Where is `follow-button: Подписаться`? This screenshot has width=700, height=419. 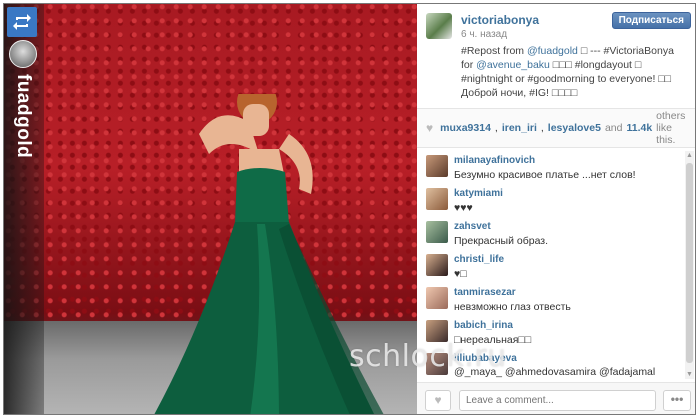 follow-button: Подписаться is located at coordinates (651, 20).